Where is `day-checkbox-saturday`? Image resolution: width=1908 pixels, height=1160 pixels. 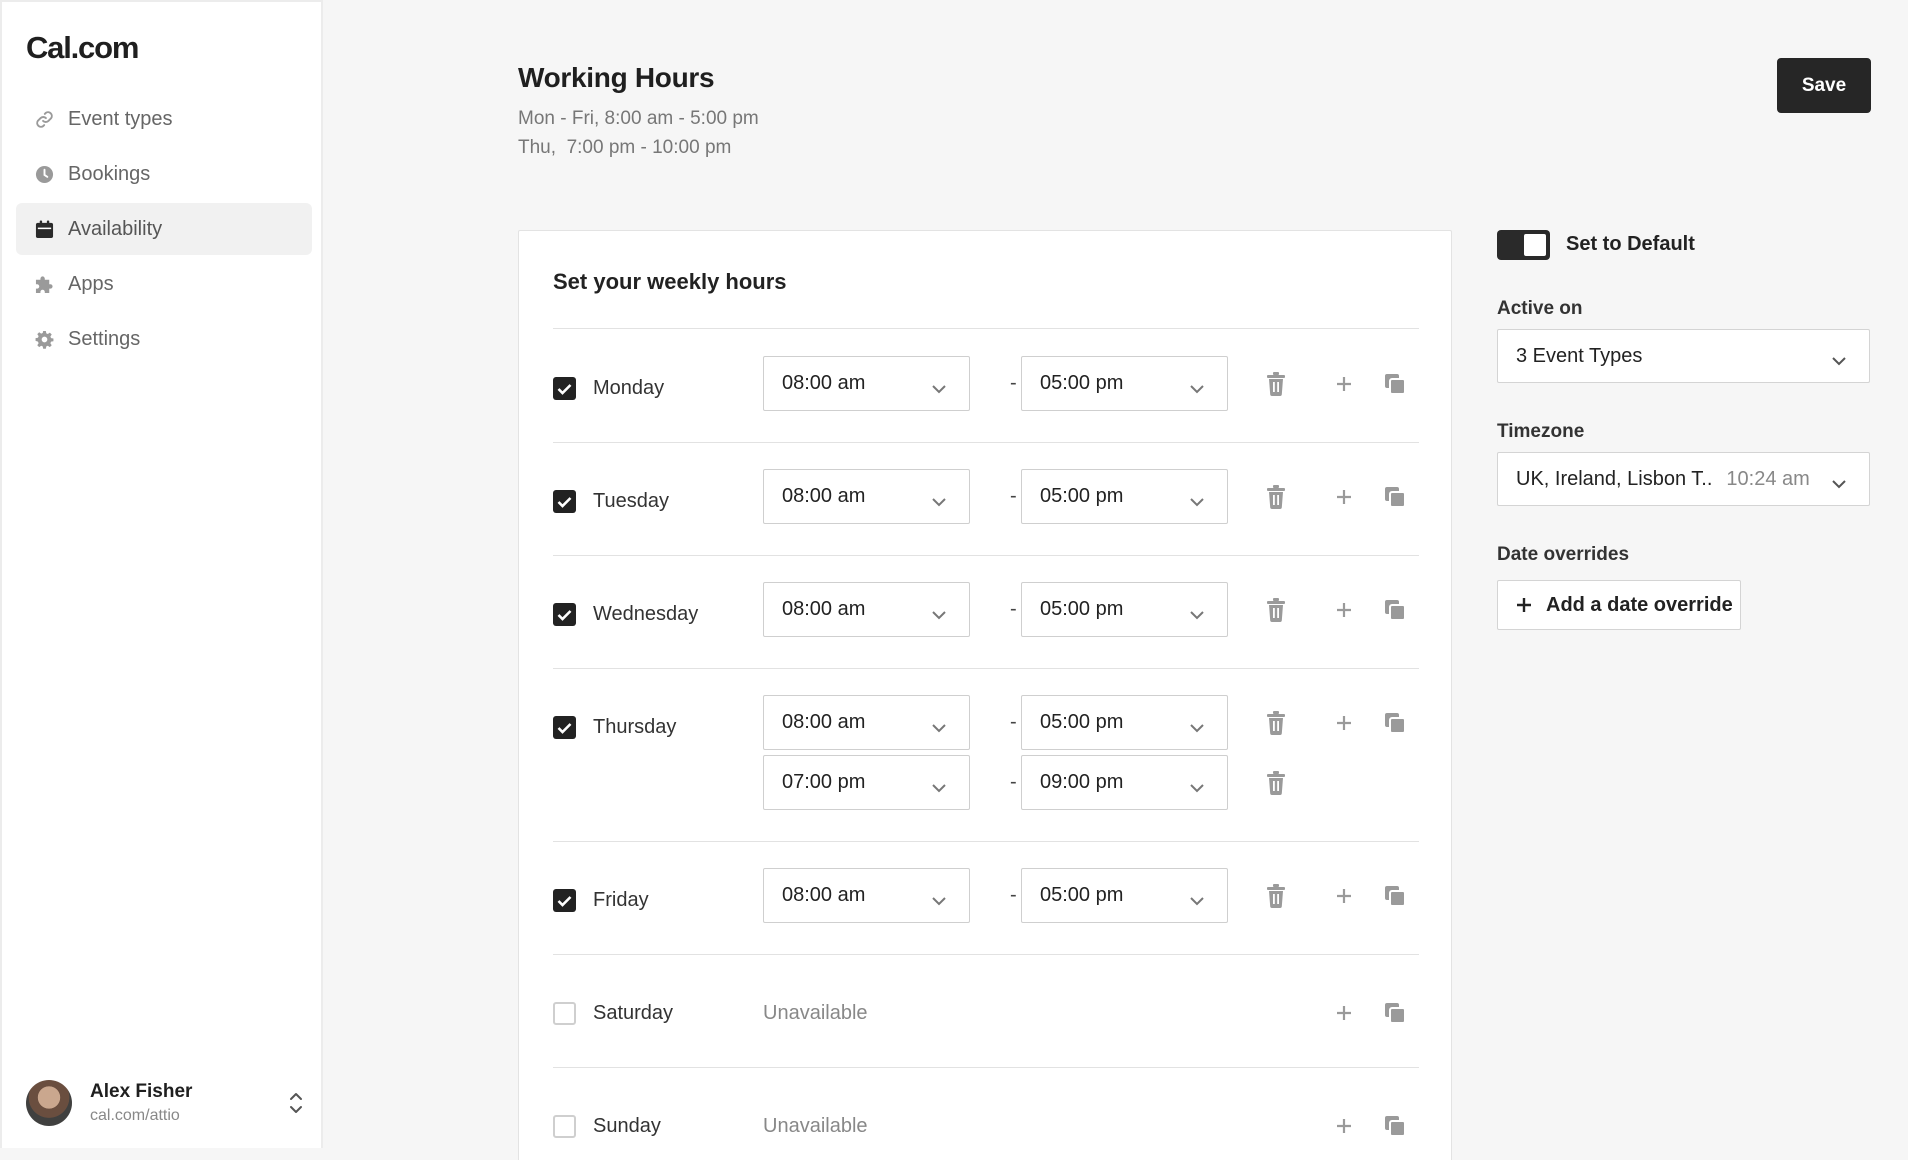
day-checkbox-saturday is located at coordinates (564, 1013).